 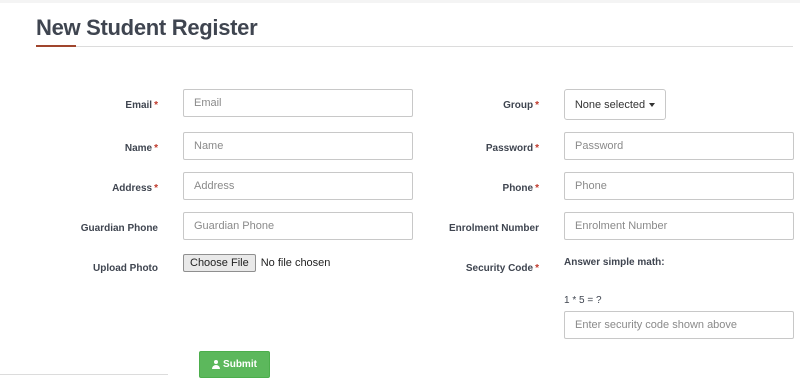 What do you see at coordinates (583, 300) in the screenshot?
I see `security-question: 1 * 5 = ?` at bounding box center [583, 300].